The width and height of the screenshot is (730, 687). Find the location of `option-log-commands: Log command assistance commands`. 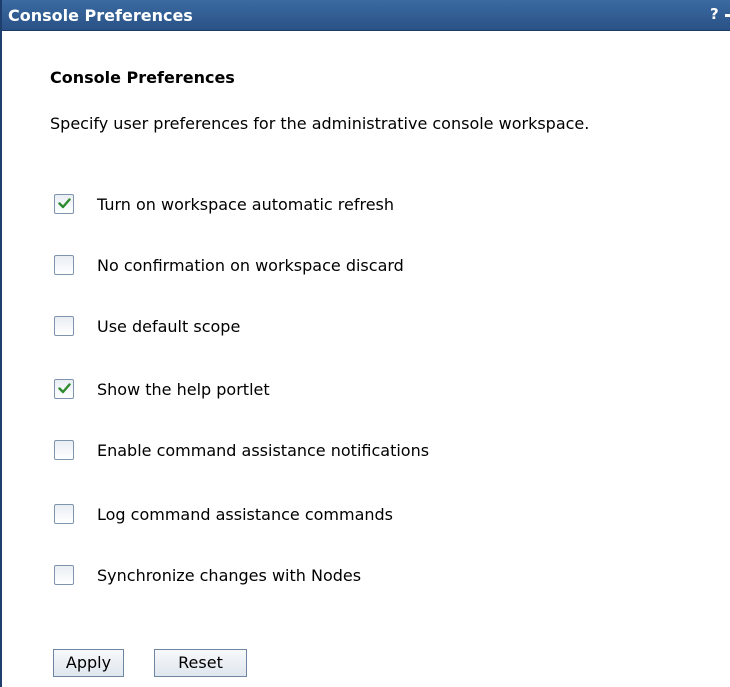

option-log-commands: Log command assistance commands is located at coordinates (223, 514).